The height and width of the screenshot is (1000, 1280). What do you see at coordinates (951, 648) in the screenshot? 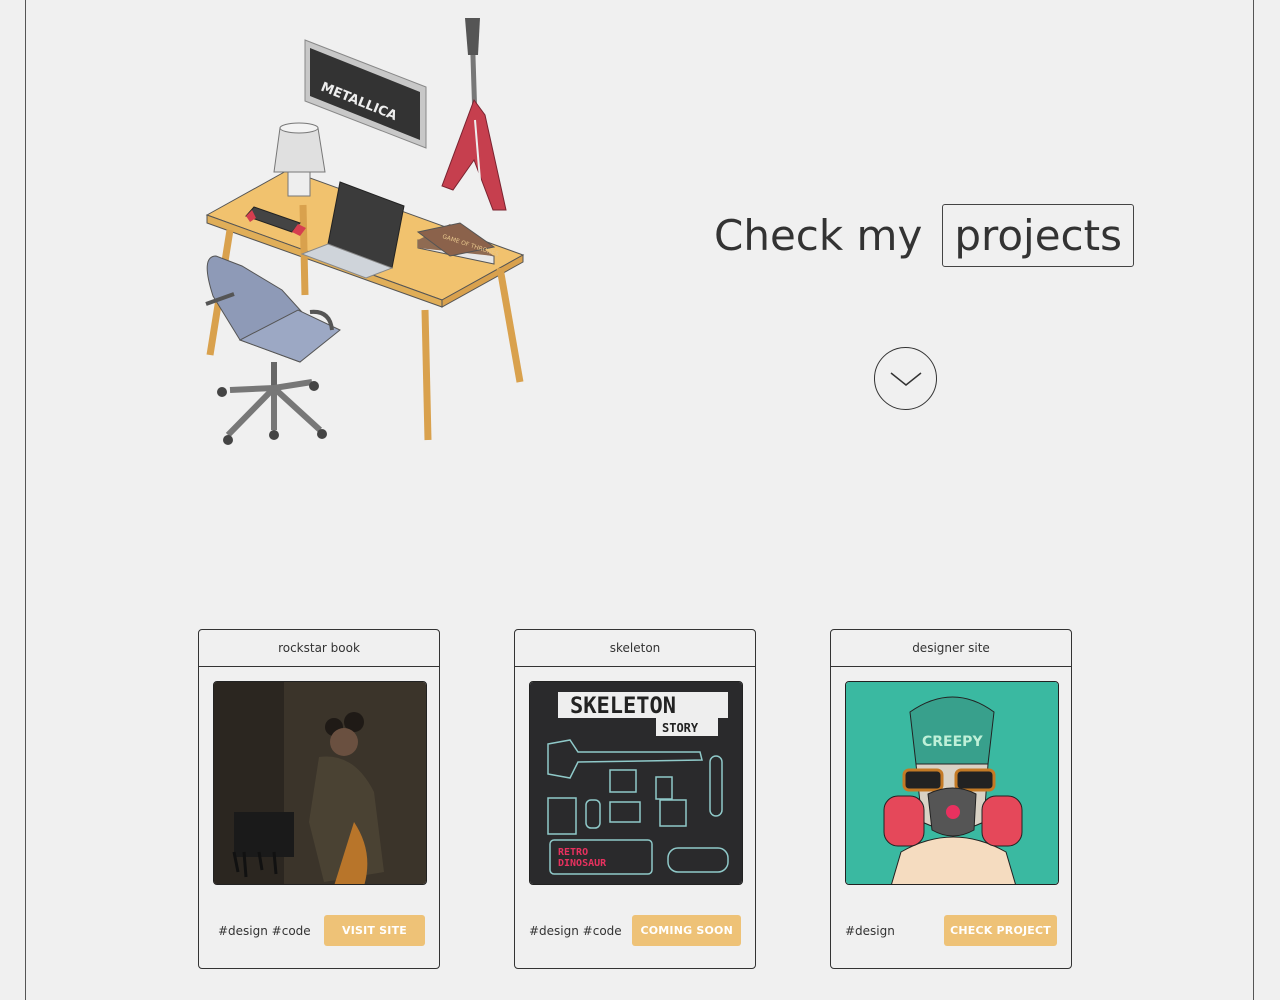
I see `project-title: designer site` at bounding box center [951, 648].